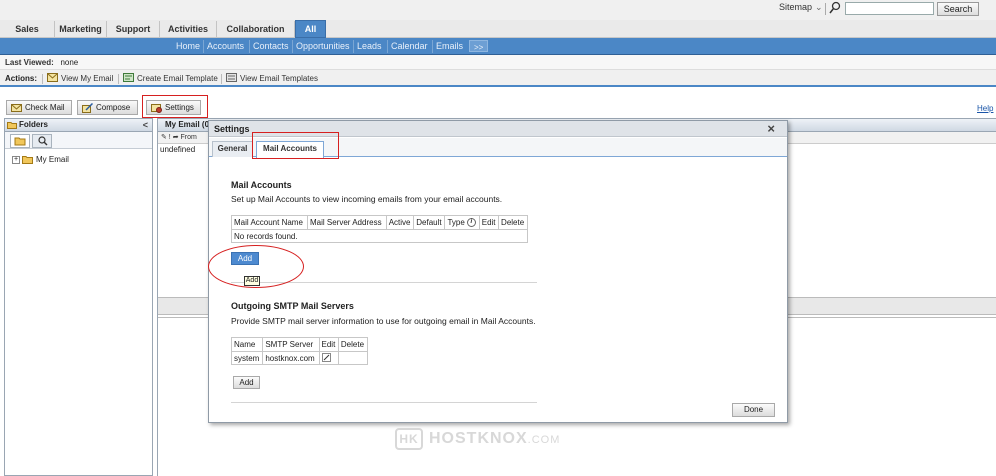  I want to click on subnav-more-button: >>, so click(479, 46).